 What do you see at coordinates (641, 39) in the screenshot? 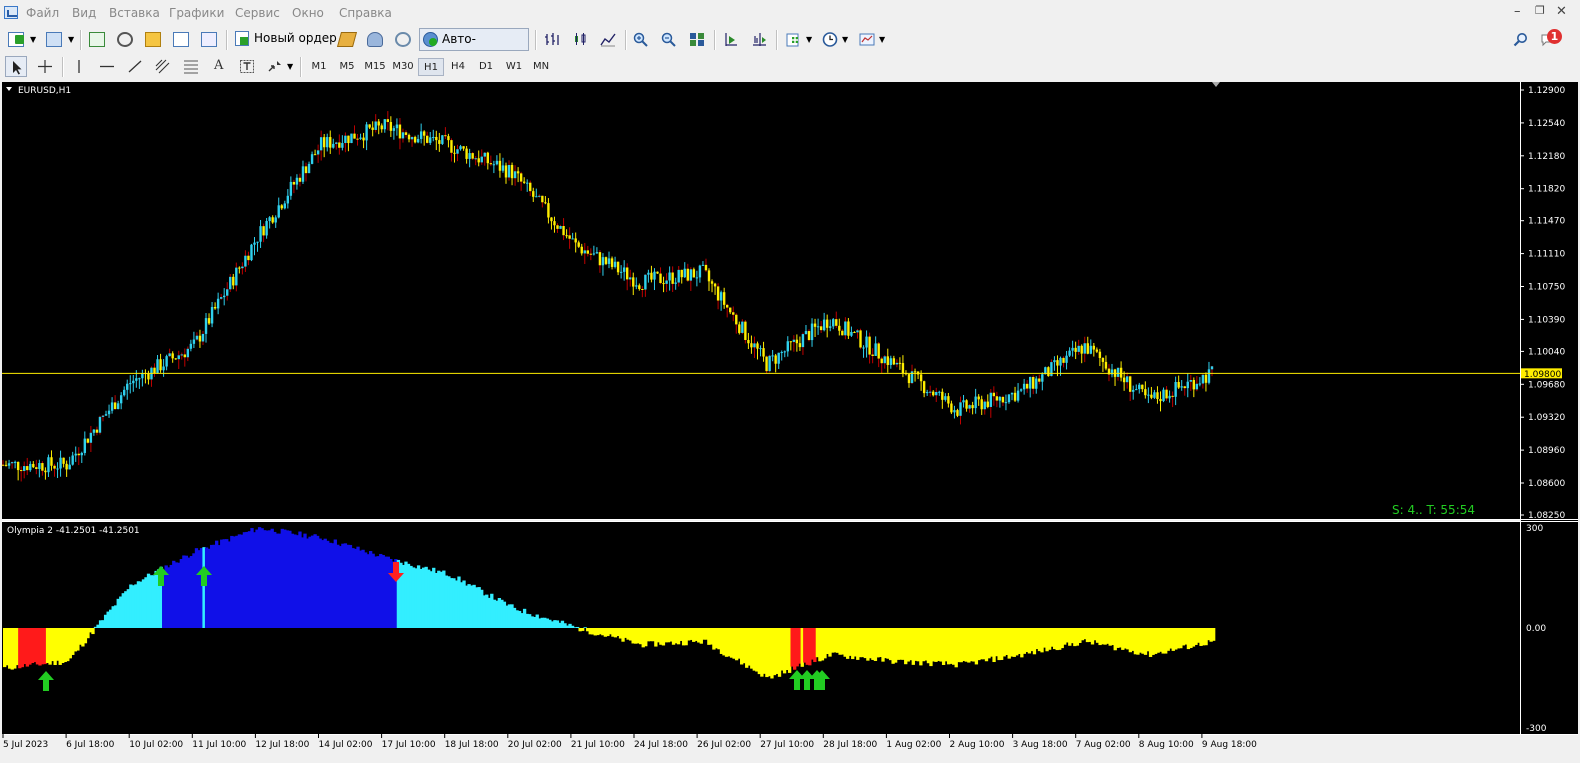
I see `zoom-in-button` at bounding box center [641, 39].